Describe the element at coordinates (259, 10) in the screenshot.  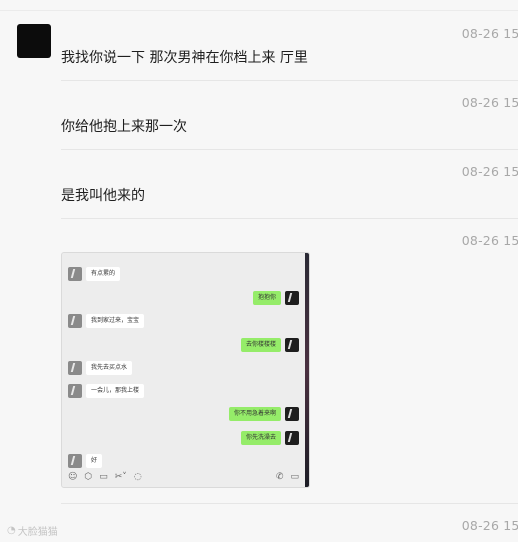
I see `top-divider` at that location.